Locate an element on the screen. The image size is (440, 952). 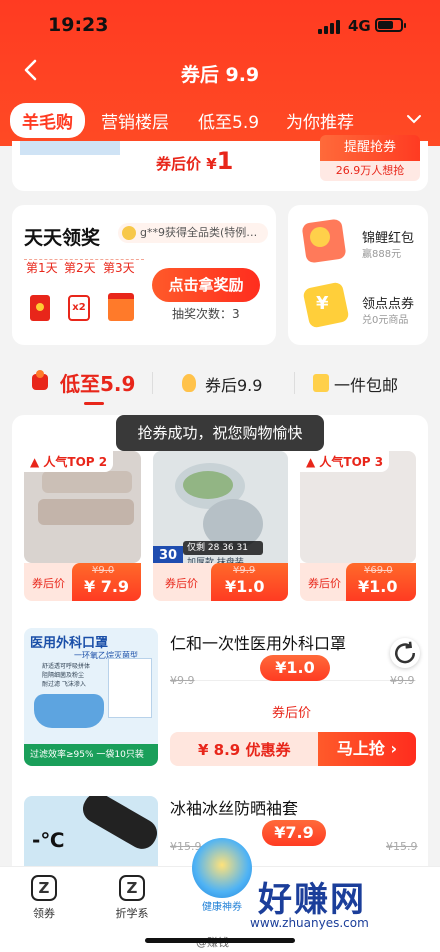
battery-icon is located at coordinates (390, 25).